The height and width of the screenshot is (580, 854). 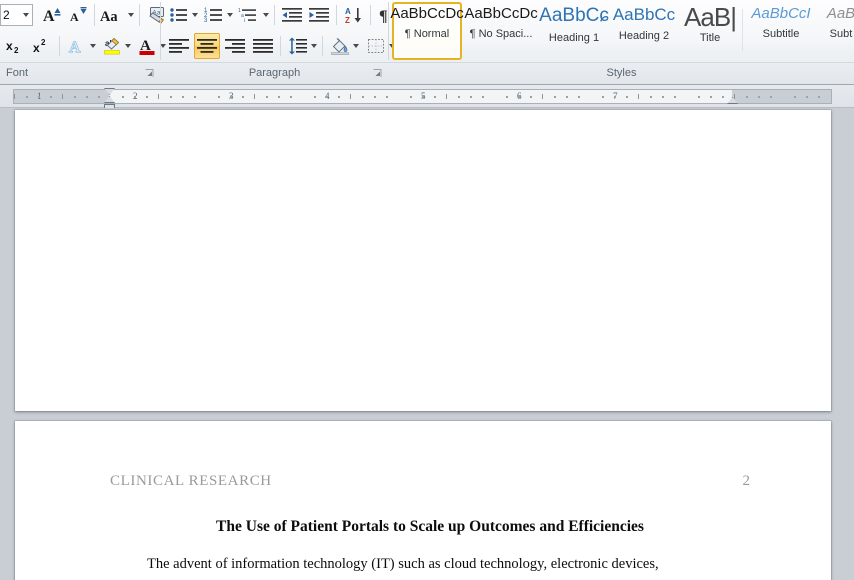 I want to click on justify-button, so click(x=263, y=46).